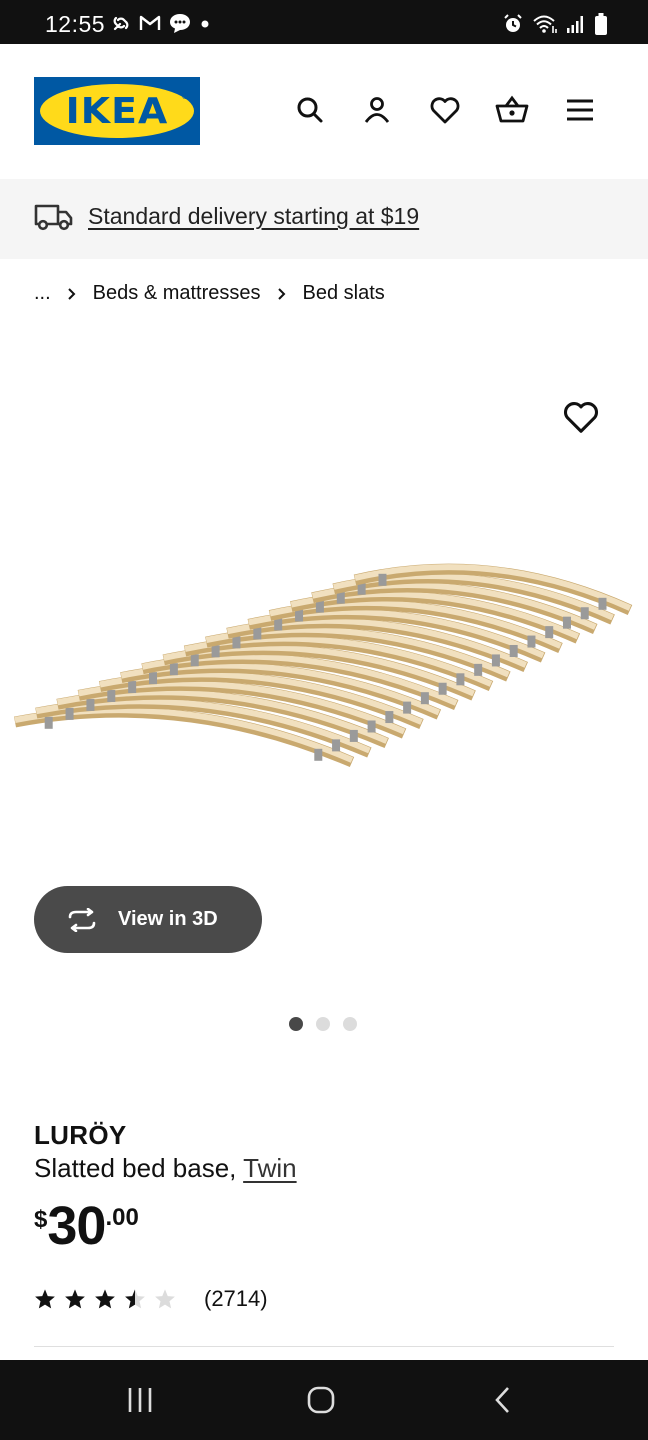  I want to click on recents-icon, so click(140, 1400).